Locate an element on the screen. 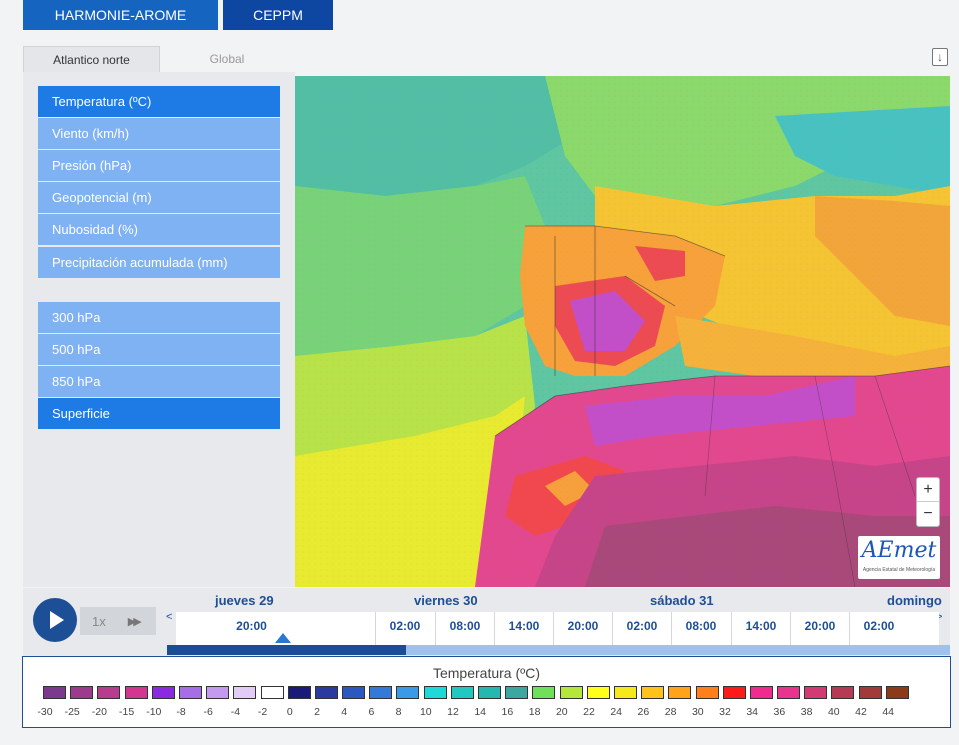 The width and height of the screenshot is (959, 745). variable-item: Presión (hPa) is located at coordinates (159, 165).